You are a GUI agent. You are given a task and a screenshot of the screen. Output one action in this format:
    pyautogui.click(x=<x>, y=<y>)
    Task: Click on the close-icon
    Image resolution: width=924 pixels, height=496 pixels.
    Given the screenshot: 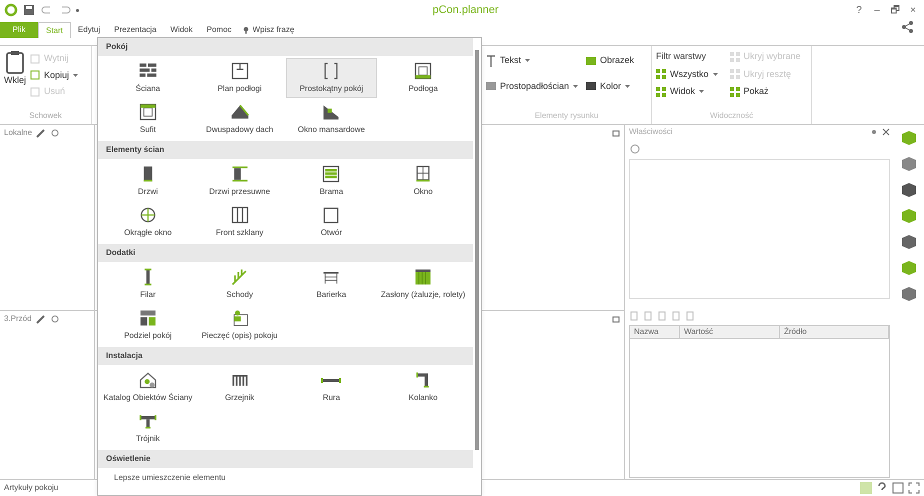 What is the action you would take?
    pyautogui.click(x=886, y=132)
    